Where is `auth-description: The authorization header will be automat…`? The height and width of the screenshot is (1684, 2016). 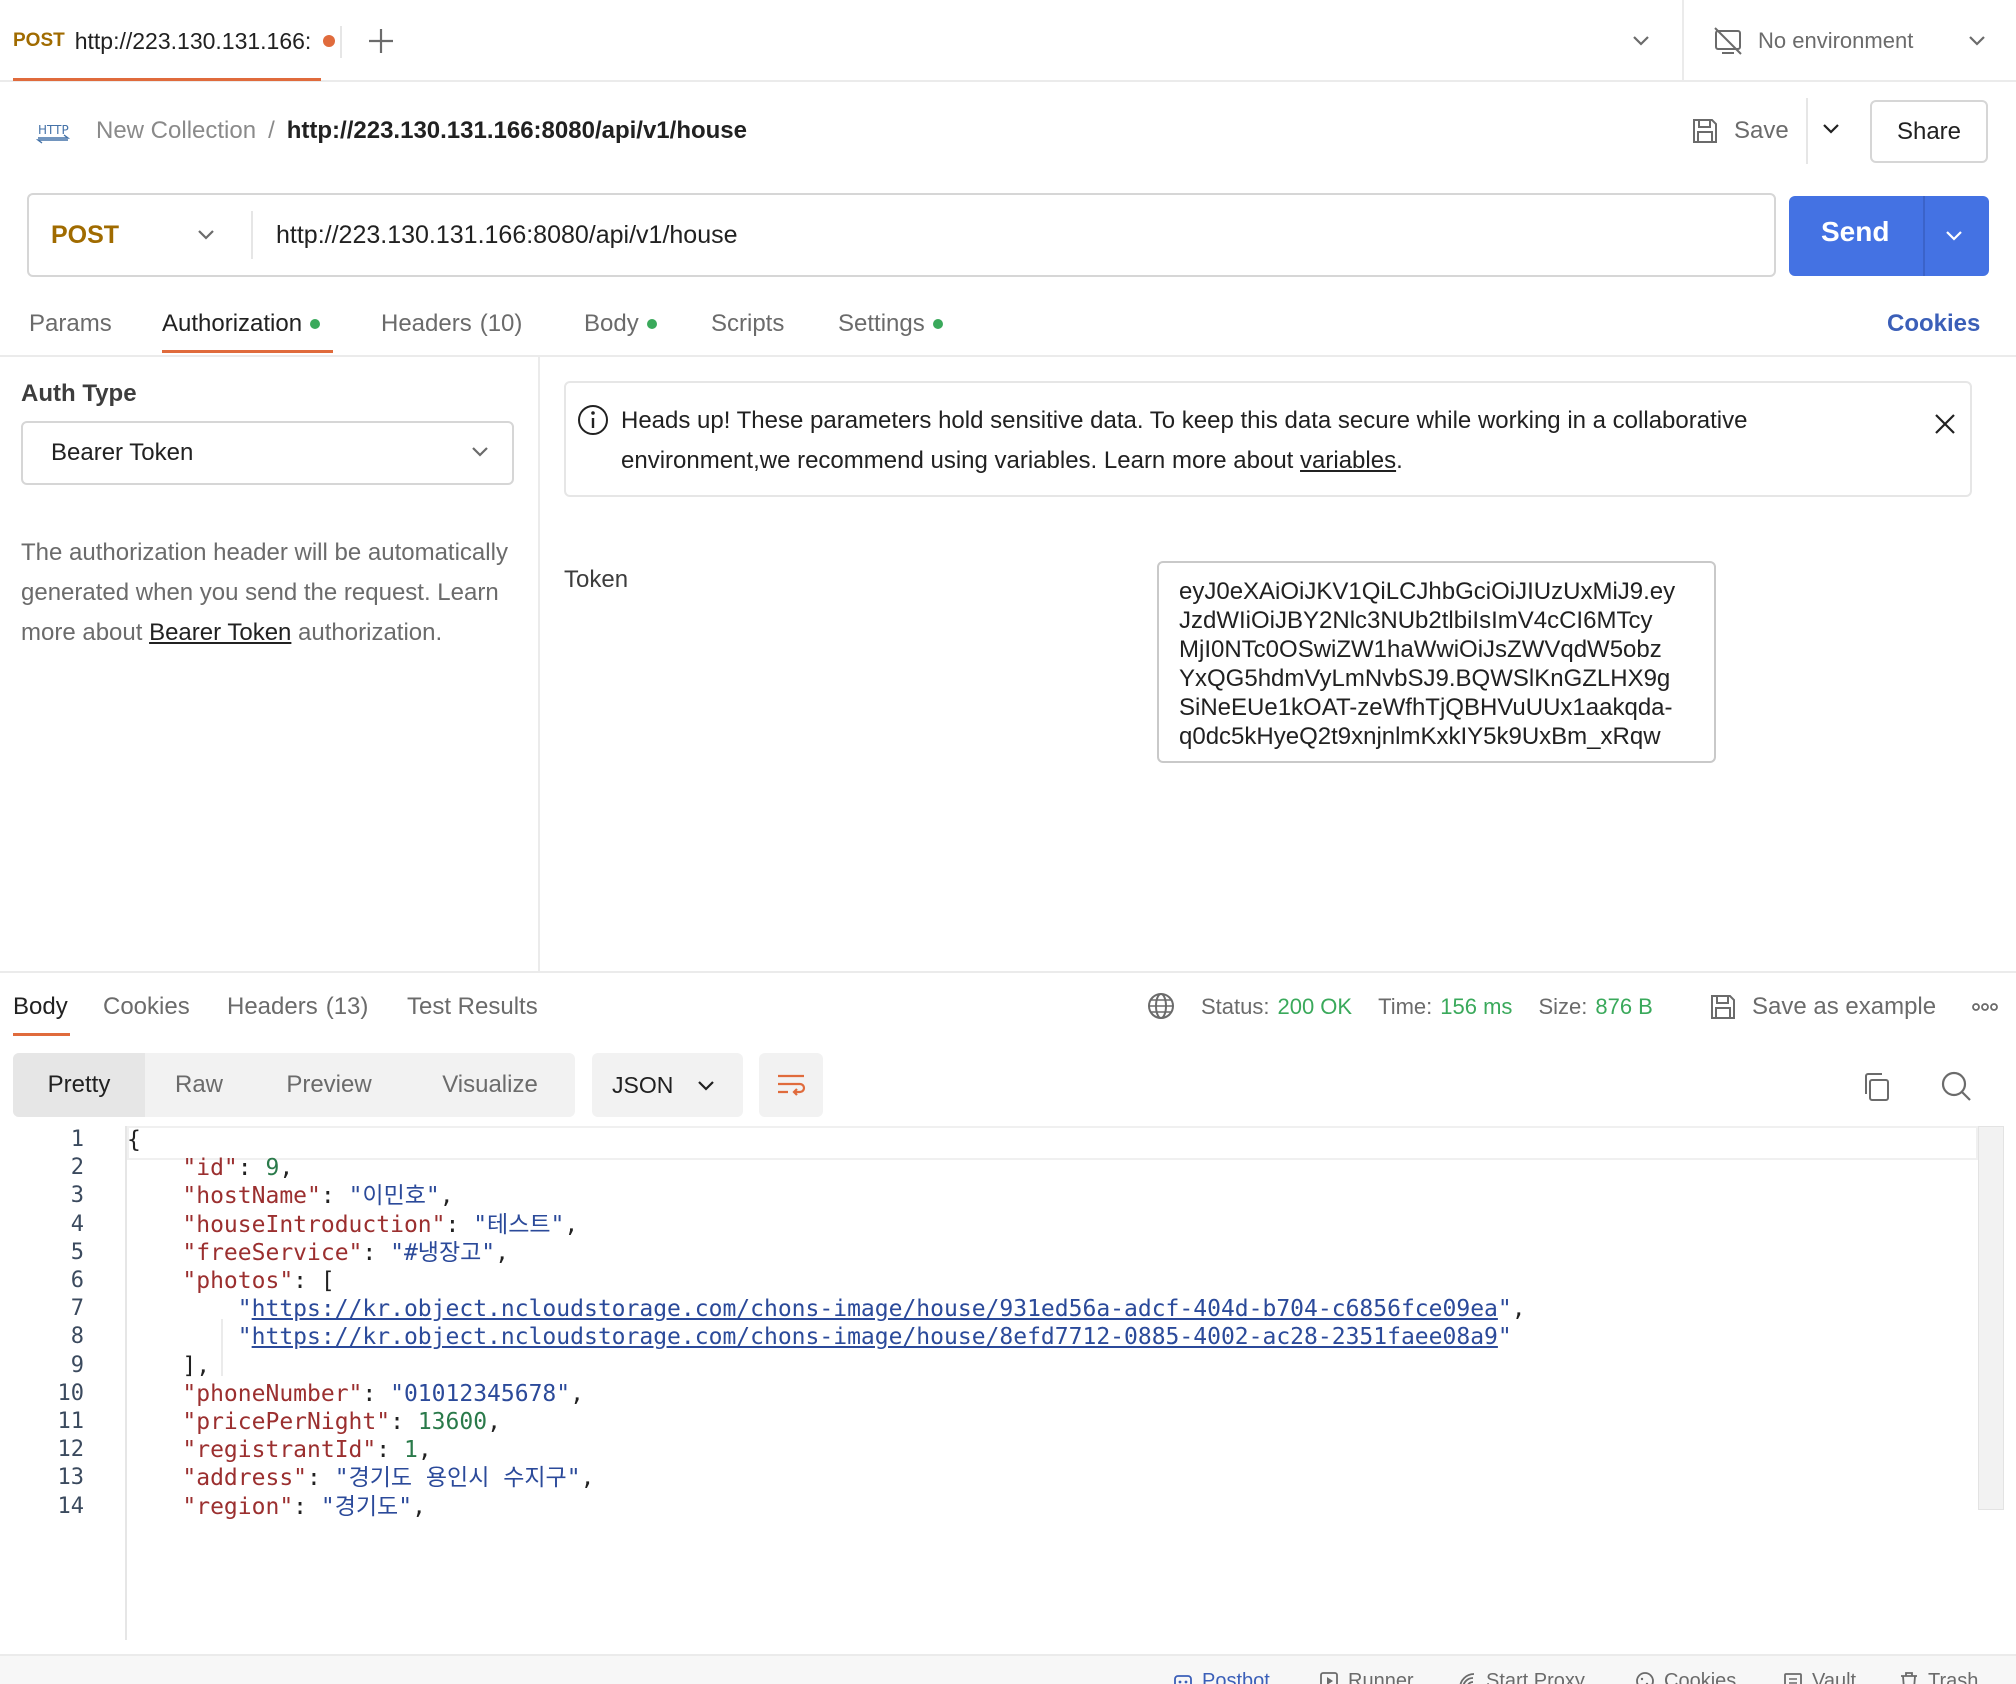
auth-description: The authorization header will be automat… is located at coordinates (271, 593).